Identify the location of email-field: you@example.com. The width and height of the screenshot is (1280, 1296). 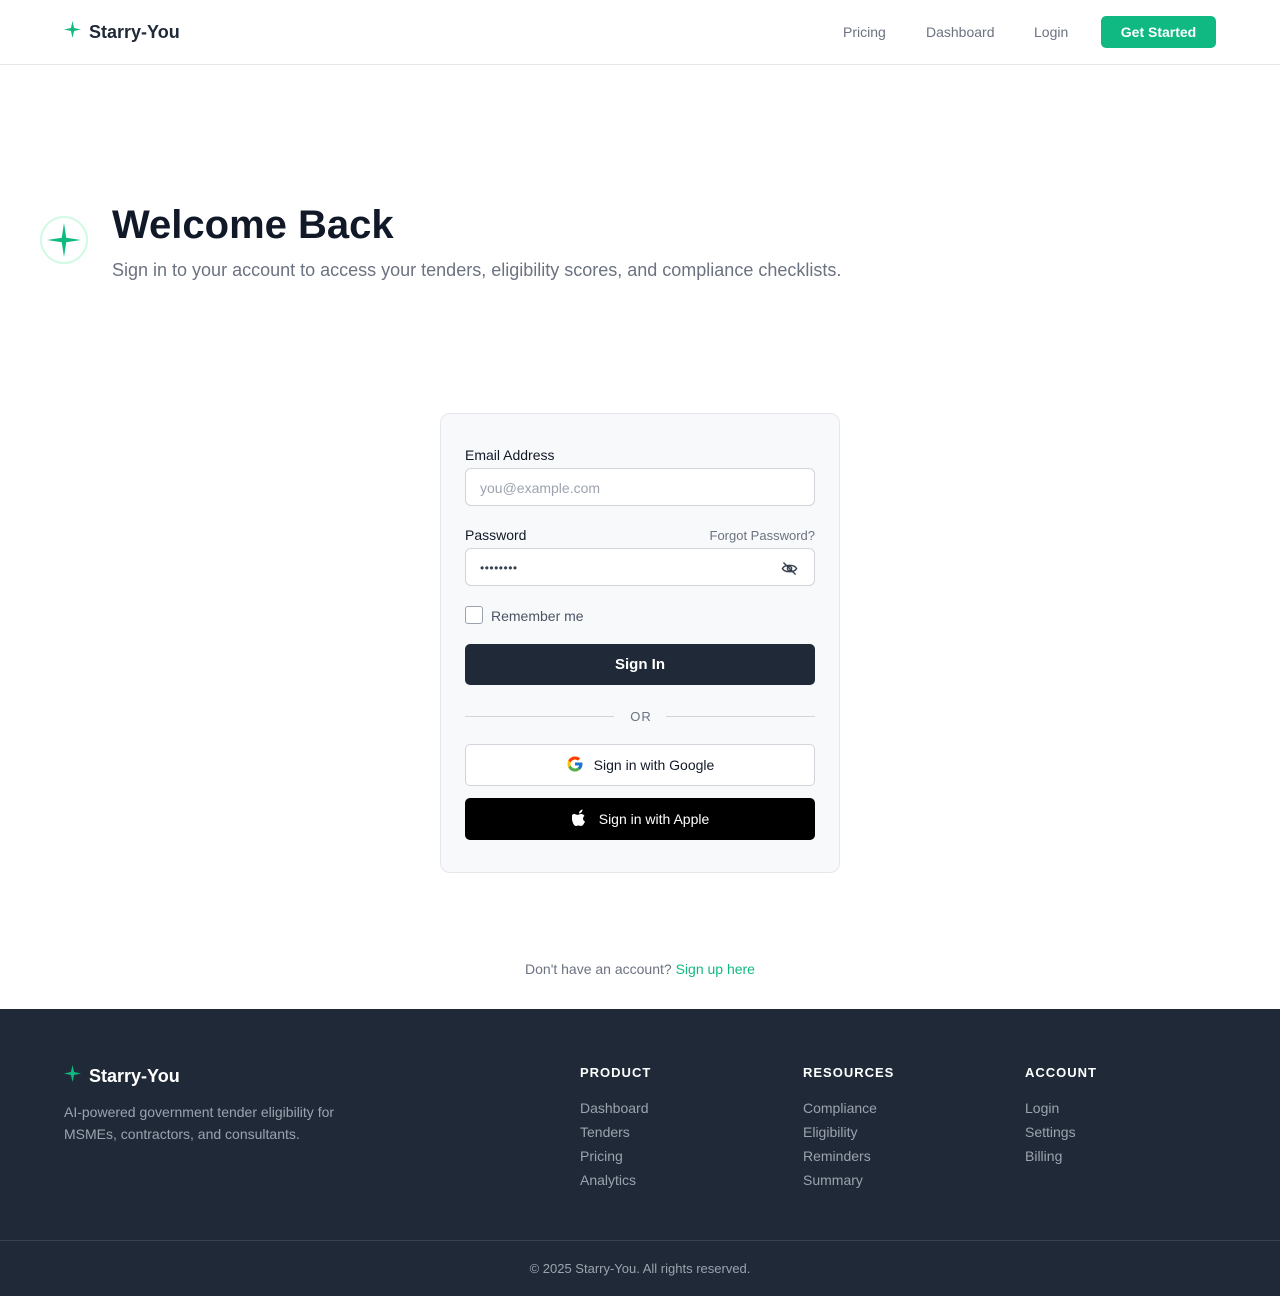
(640, 487).